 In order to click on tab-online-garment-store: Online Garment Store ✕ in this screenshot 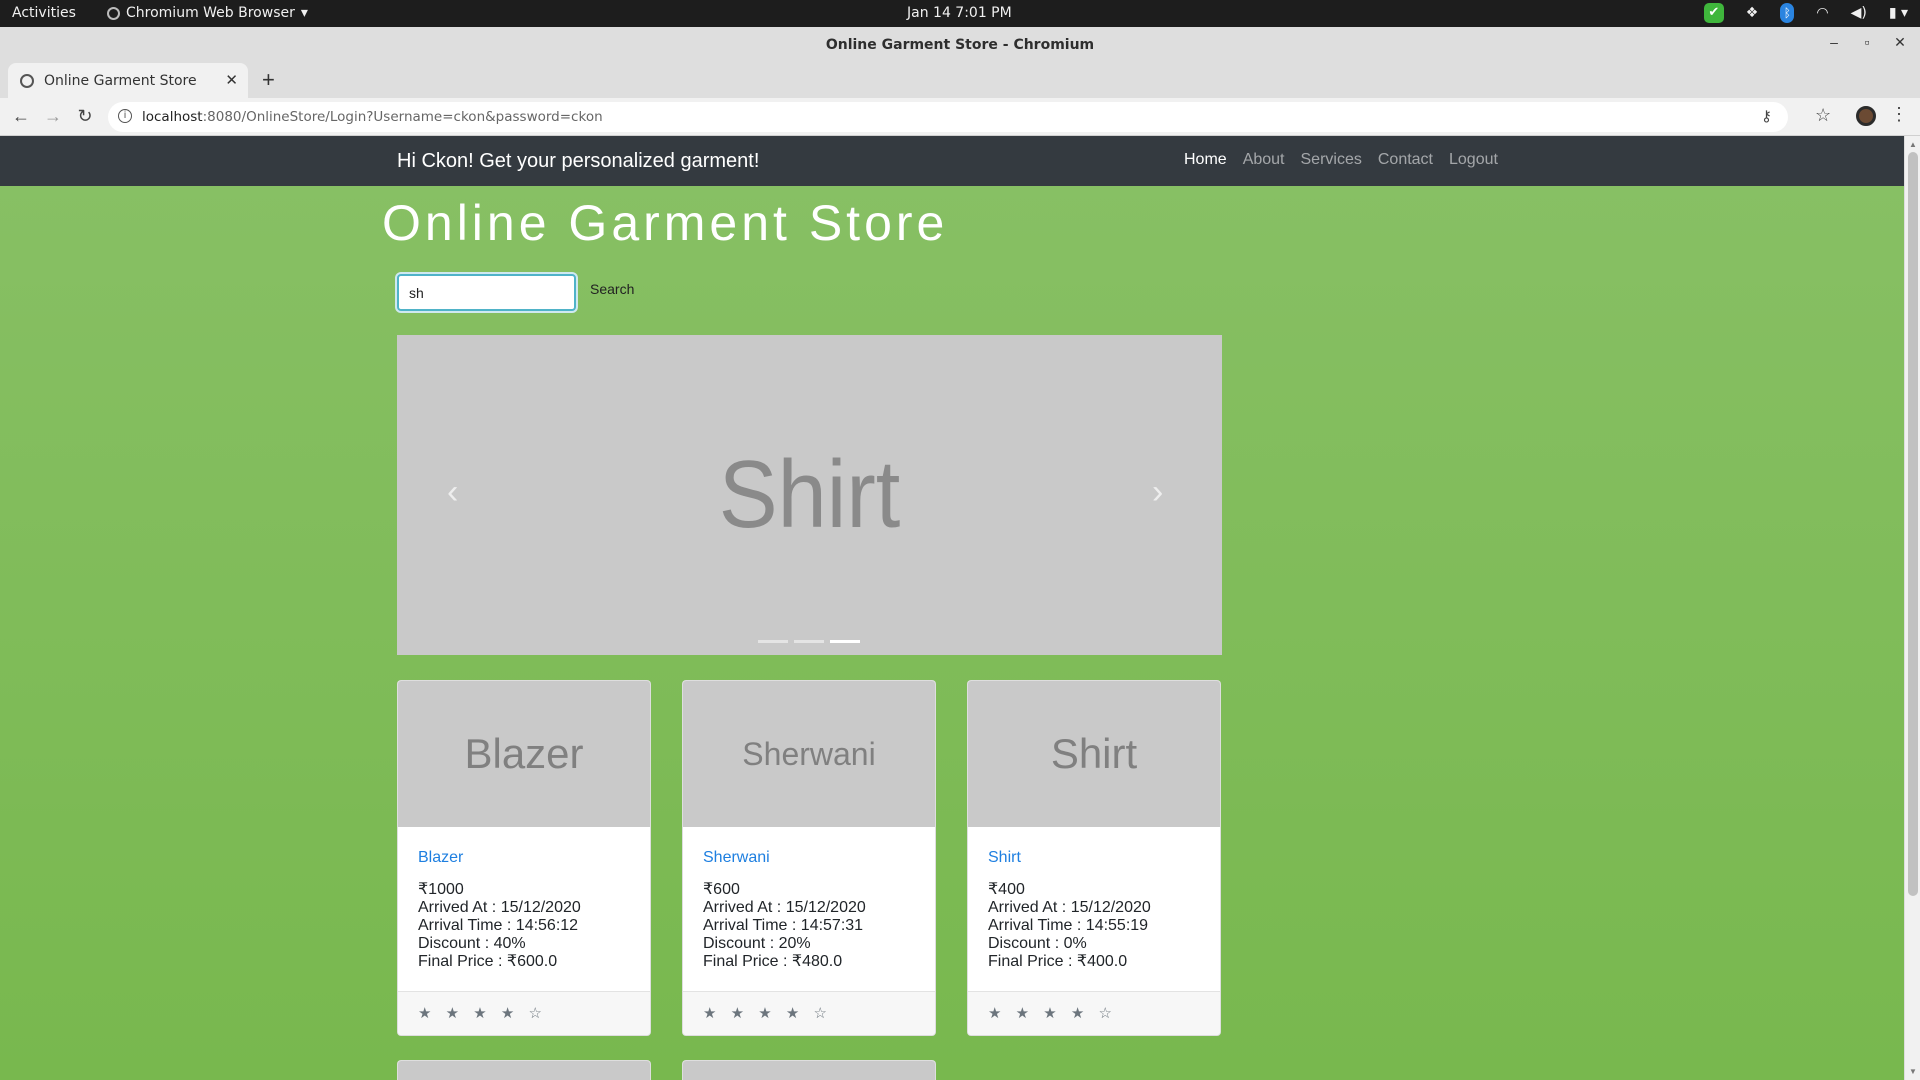, I will do `click(128, 80)`.